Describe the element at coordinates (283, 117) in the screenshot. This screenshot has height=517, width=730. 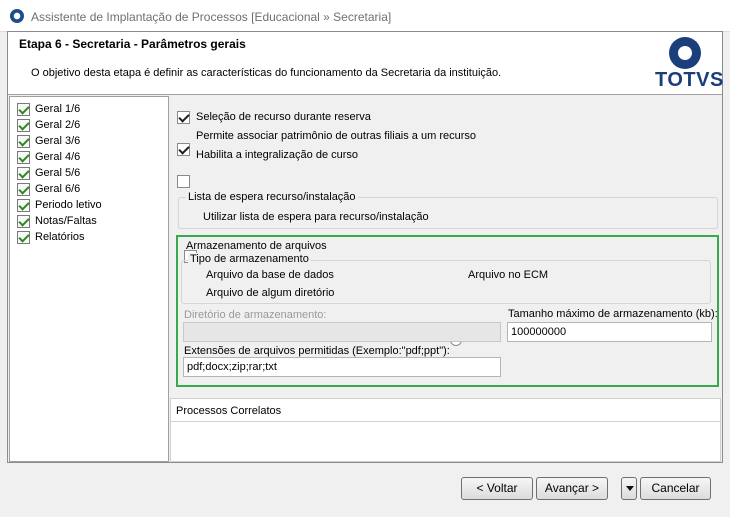
I see `selecao-recurso-label: Seleção de recurso durante reserva` at that location.